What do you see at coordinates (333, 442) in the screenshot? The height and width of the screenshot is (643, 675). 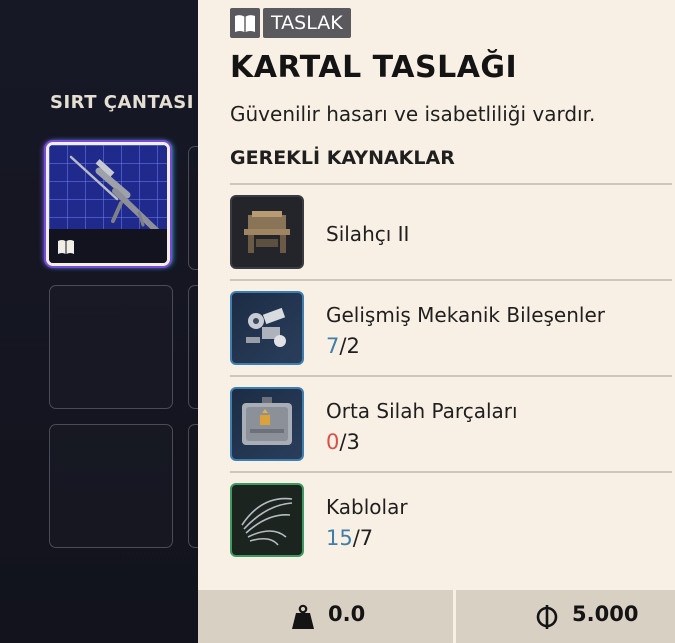 I see `owned-amount: 0` at bounding box center [333, 442].